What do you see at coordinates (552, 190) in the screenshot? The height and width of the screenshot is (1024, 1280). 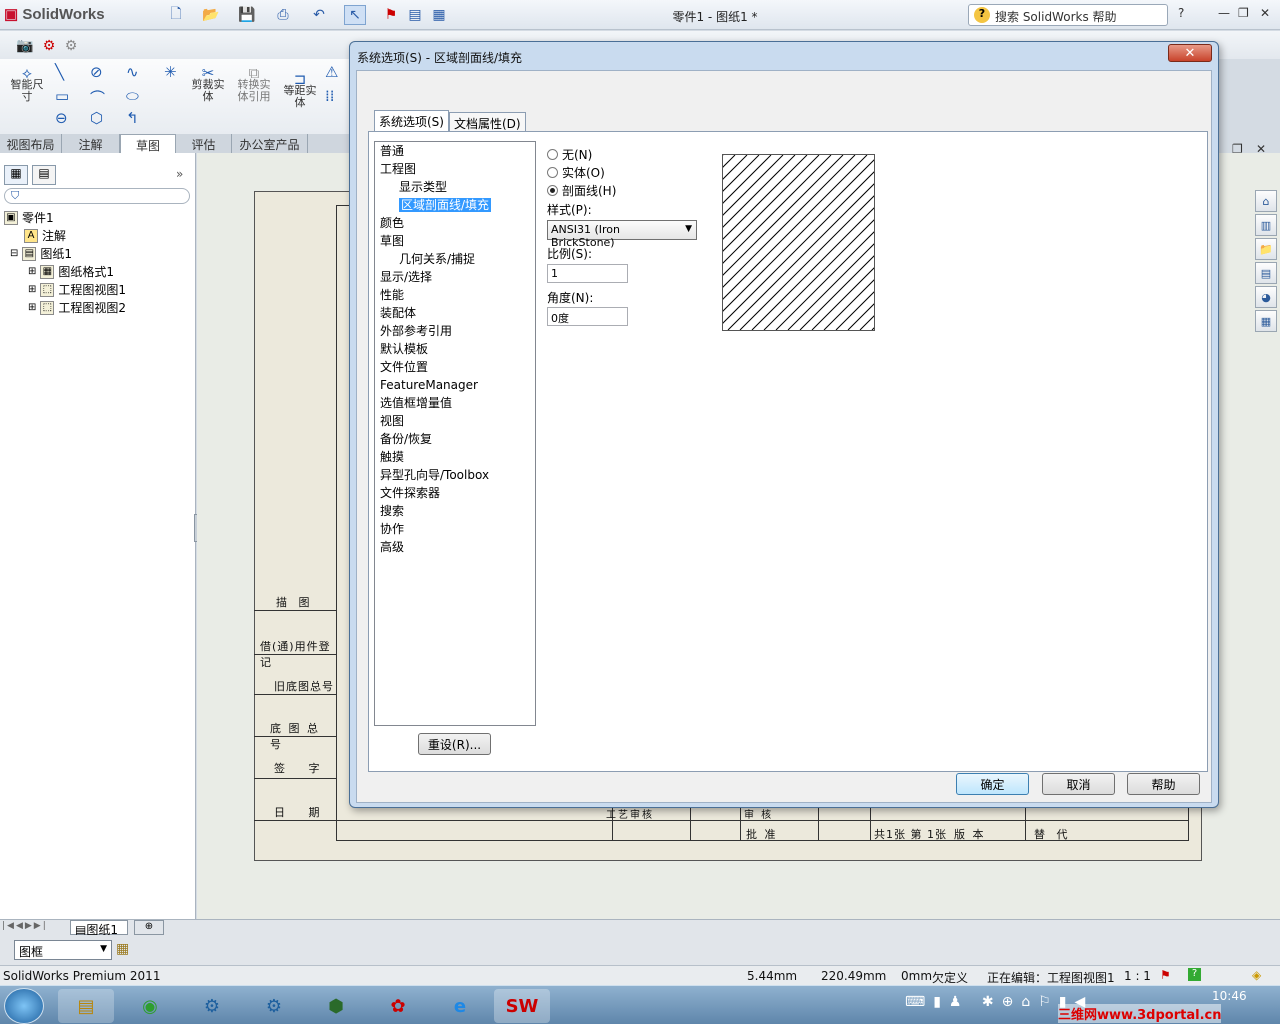 I see `radio-hatch-dot` at bounding box center [552, 190].